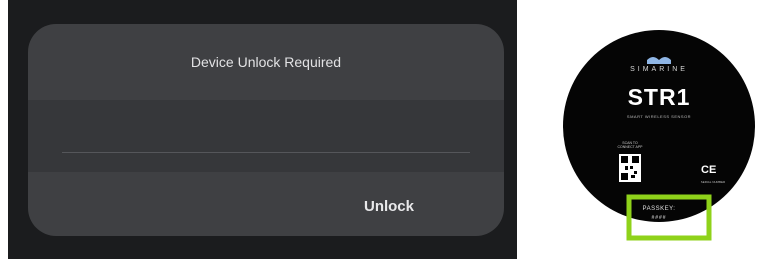  I want to click on input-underline, so click(266, 152).